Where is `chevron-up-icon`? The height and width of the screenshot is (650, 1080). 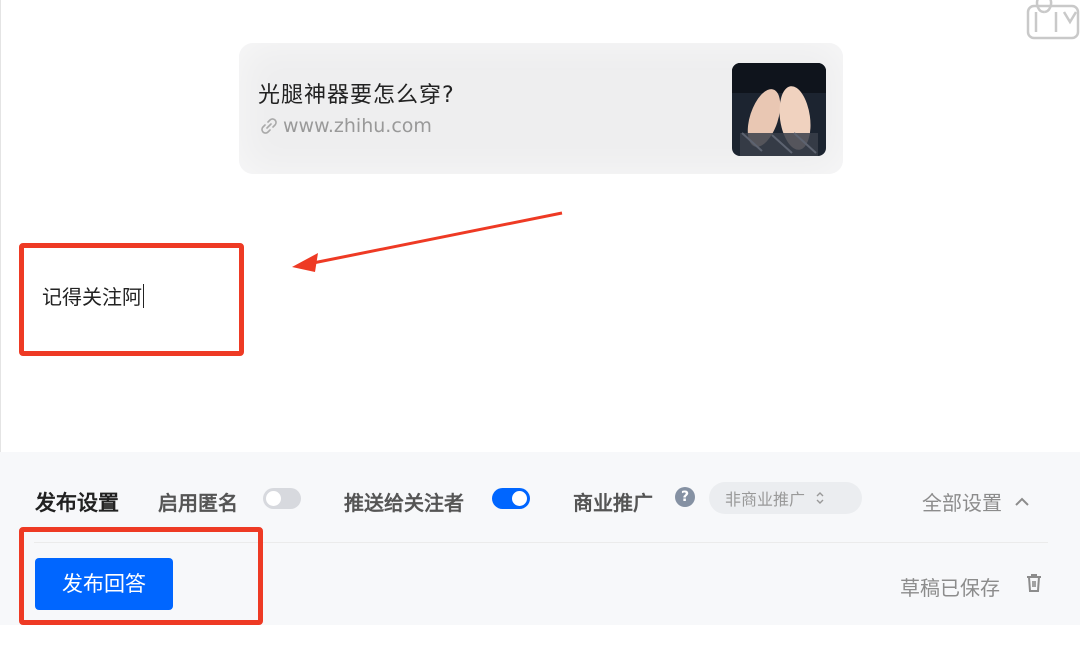
chevron-up-icon is located at coordinates (1022, 501).